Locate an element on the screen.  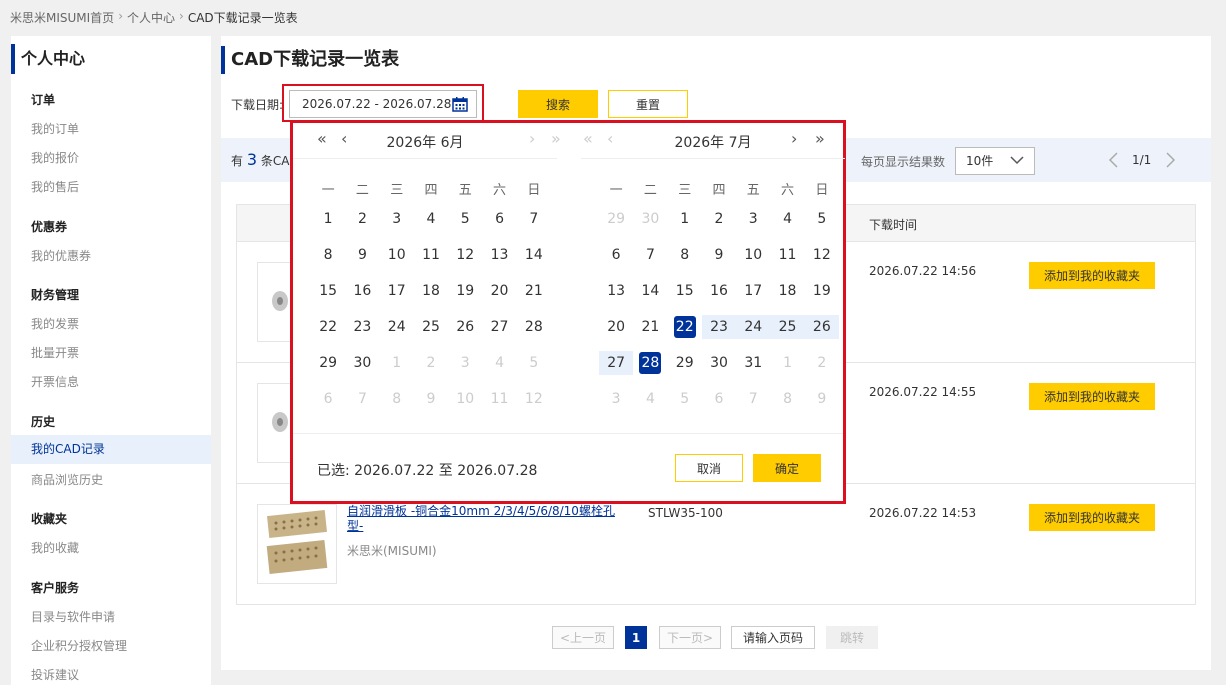
breadcrumb-home: 米思米MISUMI首页 is located at coordinates (62, 17).